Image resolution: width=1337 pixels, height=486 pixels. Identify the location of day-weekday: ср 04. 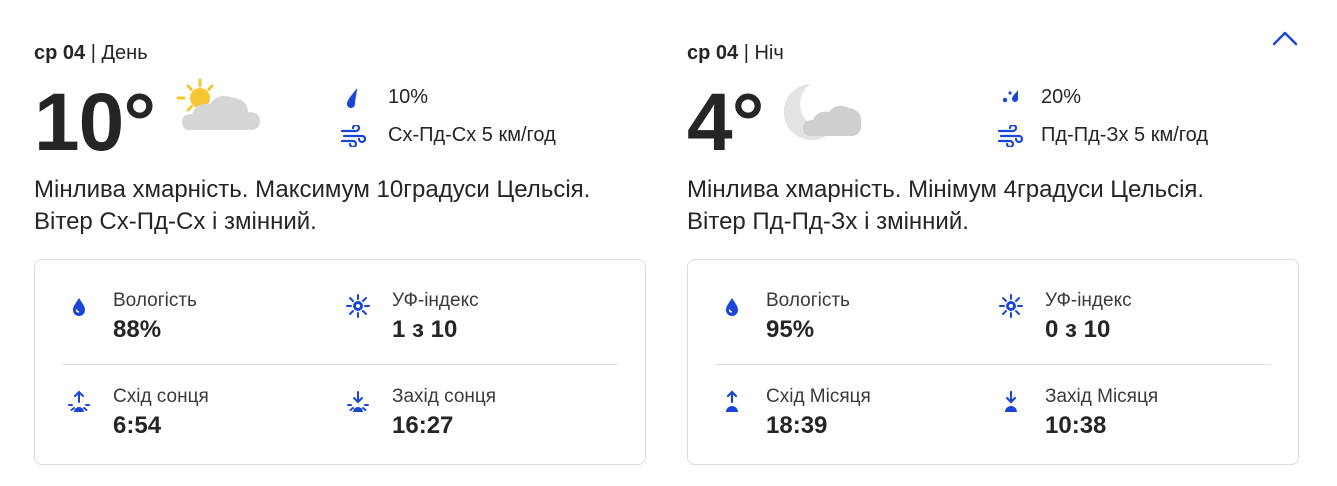
(60, 53).